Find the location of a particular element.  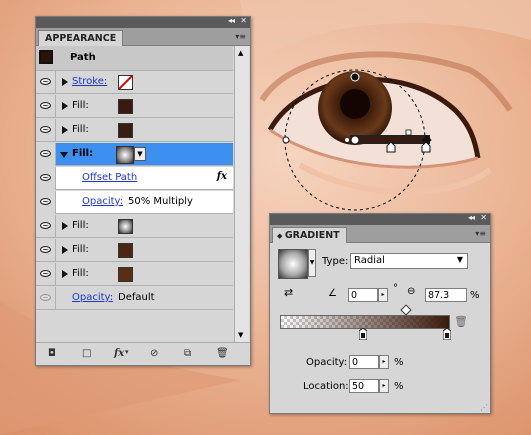

color-stop-right is located at coordinates (447, 334).